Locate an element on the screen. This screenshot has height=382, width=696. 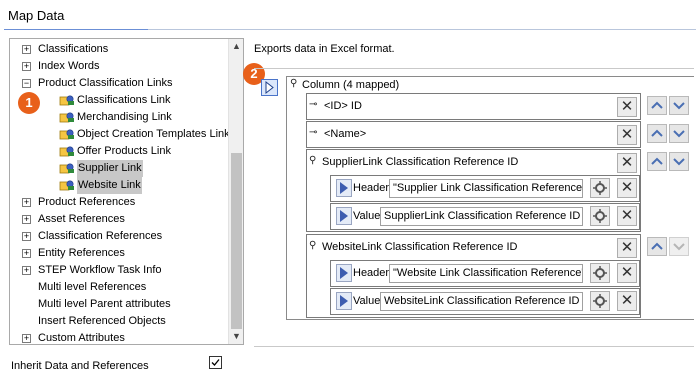
tree-item-label: Merchandising Link is located at coordinates (124, 117).